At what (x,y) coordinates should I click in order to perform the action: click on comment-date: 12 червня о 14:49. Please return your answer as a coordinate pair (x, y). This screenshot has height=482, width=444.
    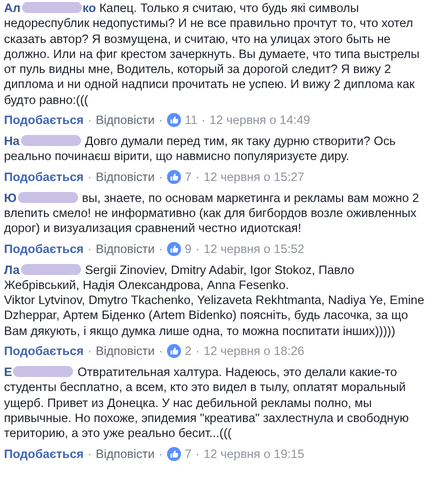
    Looking at the image, I should click on (259, 120).